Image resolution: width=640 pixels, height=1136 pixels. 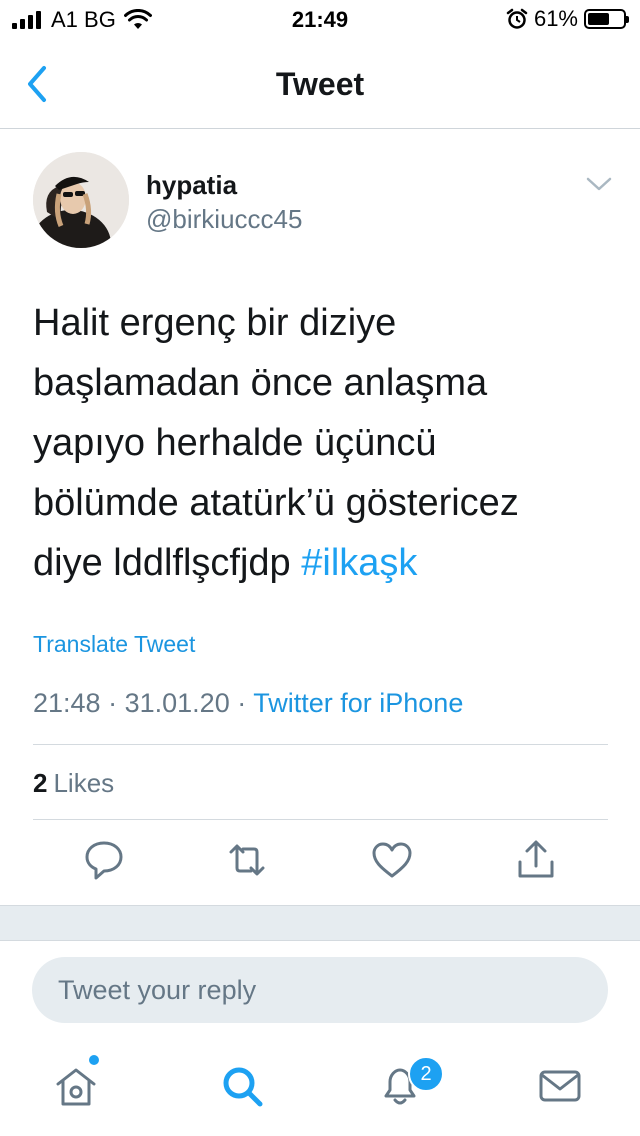 I want to click on tweet-source-link: Twitter for iPhone, so click(x=358, y=703).